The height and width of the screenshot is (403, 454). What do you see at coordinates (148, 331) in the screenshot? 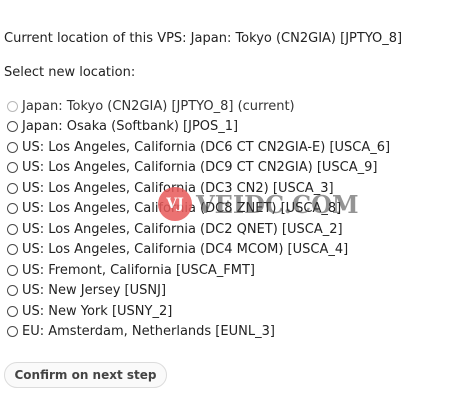
I see `location-option-label: EU: Amsterdam, Netherlands [EUNL_3]` at bounding box center [148, 331].